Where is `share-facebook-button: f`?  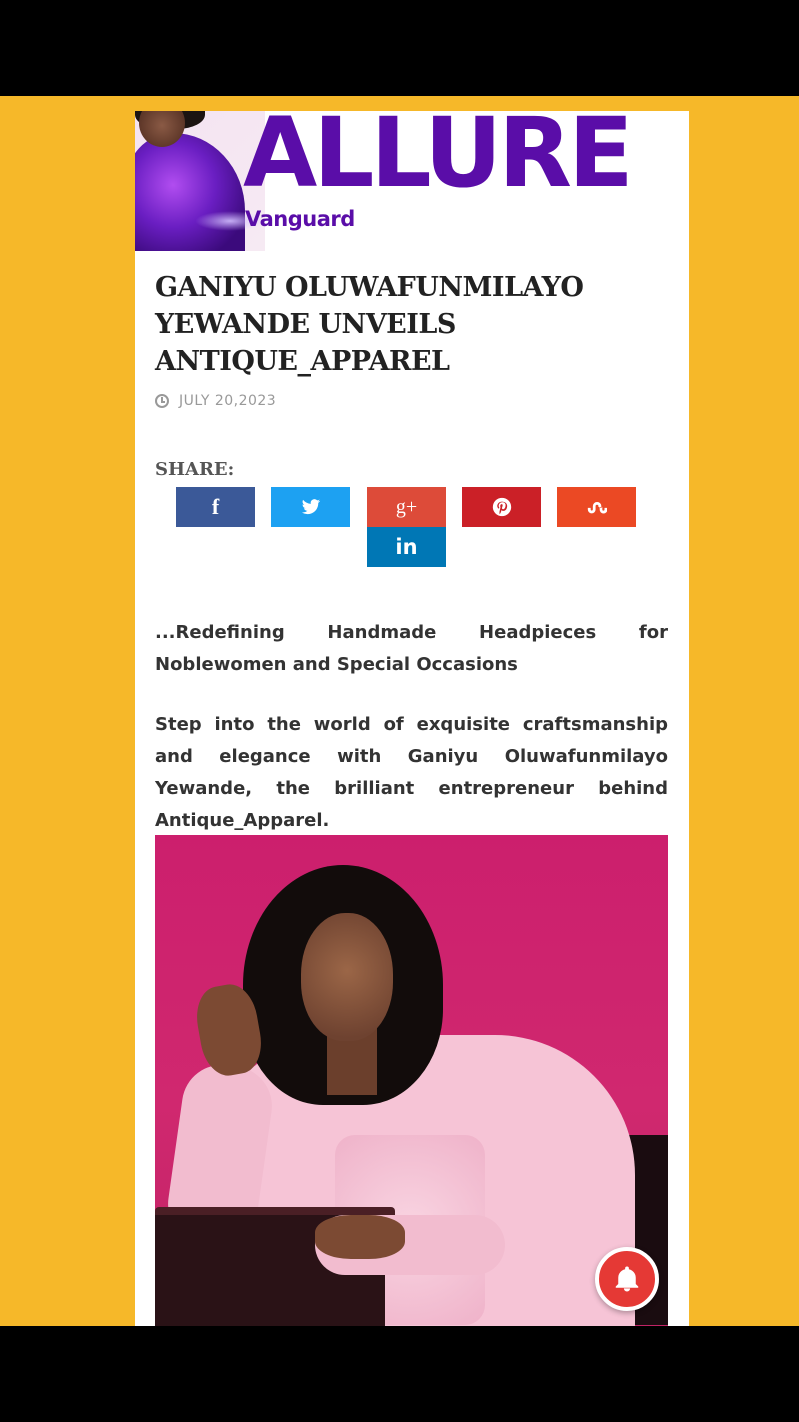 share-facebook-button: f is located at coordinates (215, 507).